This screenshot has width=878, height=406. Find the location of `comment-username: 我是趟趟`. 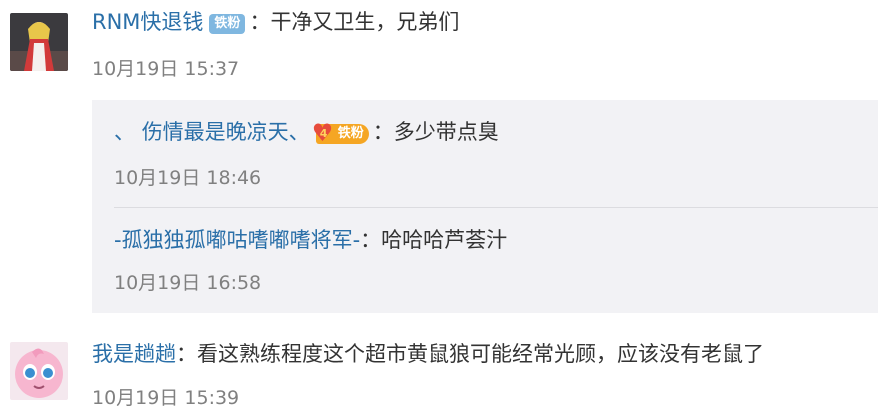

comment-username: 我是趟趟 is located at coordinates (134, 354).